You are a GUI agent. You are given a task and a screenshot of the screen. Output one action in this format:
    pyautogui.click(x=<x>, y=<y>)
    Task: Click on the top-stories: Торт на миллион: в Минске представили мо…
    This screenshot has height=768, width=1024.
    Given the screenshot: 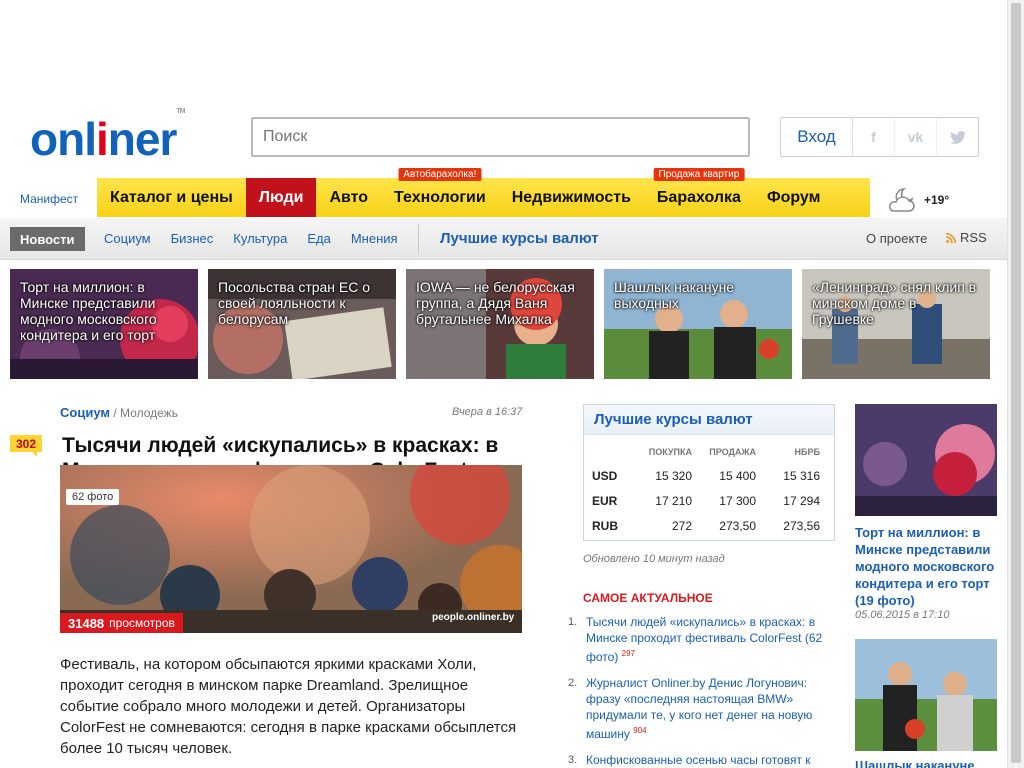 What is the action you would take?
    pyautogui.click(x=500, y=324)
    